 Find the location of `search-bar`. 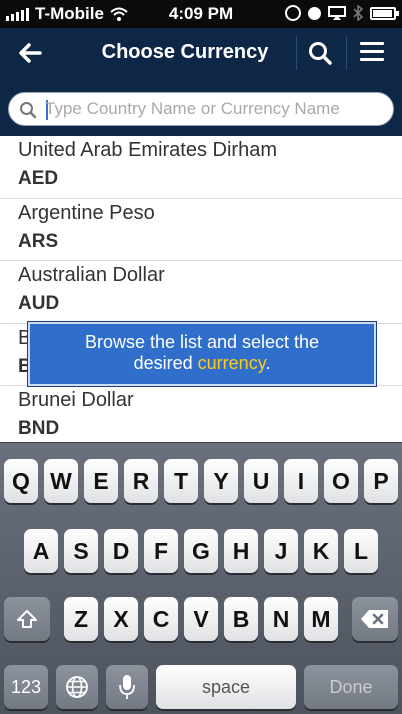

search-bar is located at coordinates (201, 107).